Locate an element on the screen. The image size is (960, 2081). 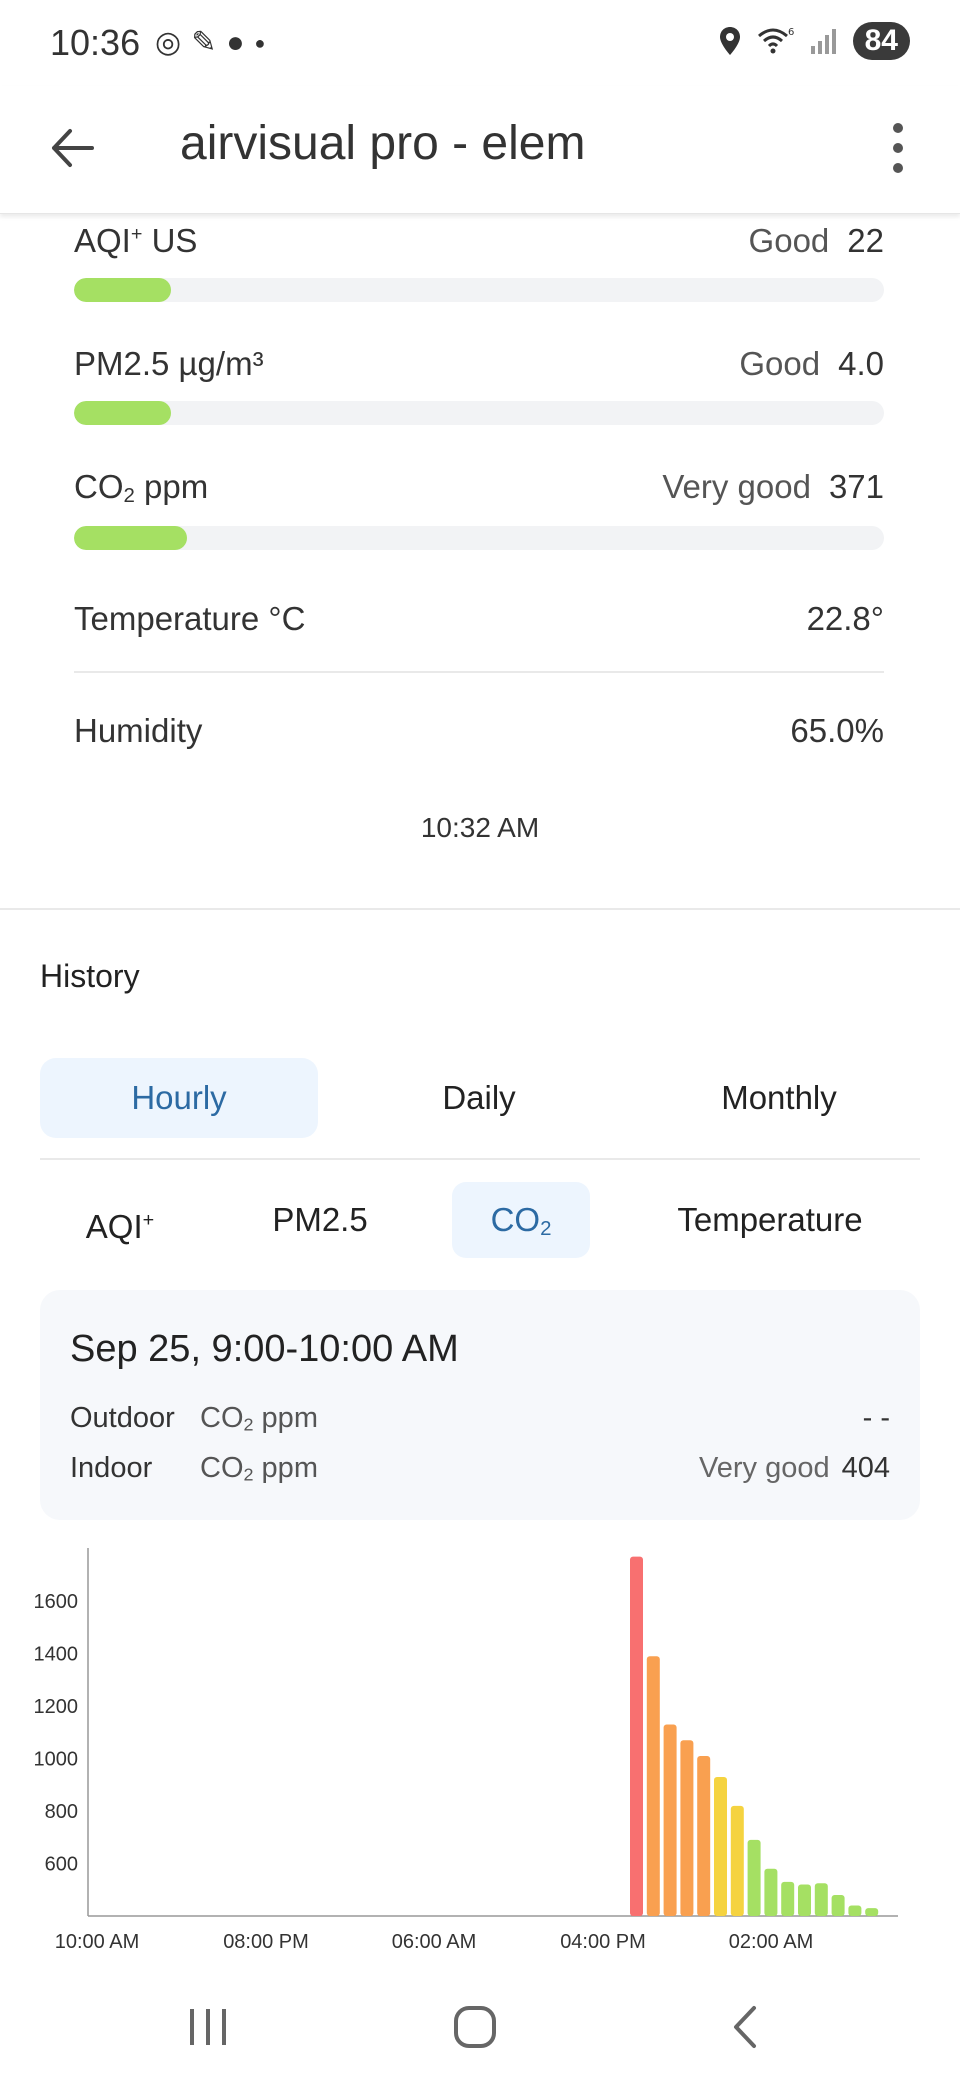
page-title: airvisual pro - elem is located at coordinates (383, 143).